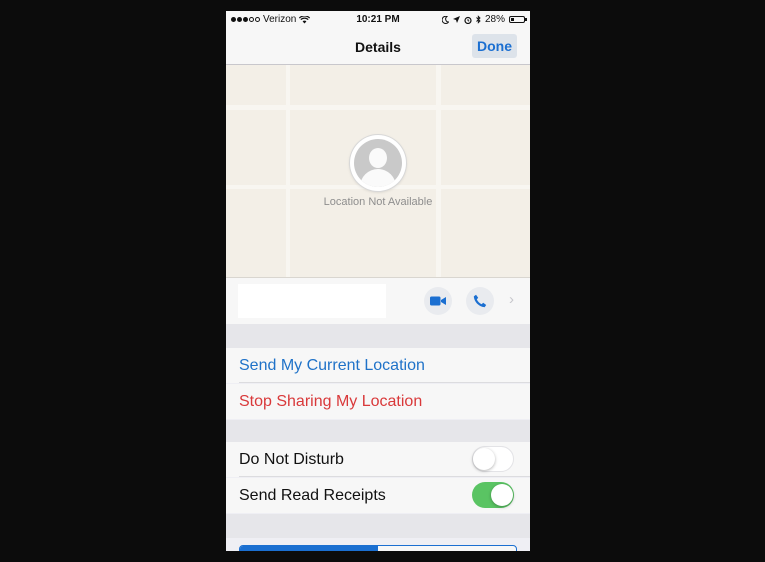  What do you see at coordinates (378, 20) in the screenshot?
I see `status-bar: Verizon 10:21 PM 28%` at bounding box center [378, 20].